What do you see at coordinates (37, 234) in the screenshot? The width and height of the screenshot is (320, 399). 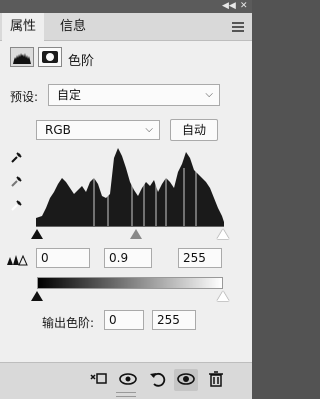 I see `input-black-point-slider` at bounding box center [37, 234].